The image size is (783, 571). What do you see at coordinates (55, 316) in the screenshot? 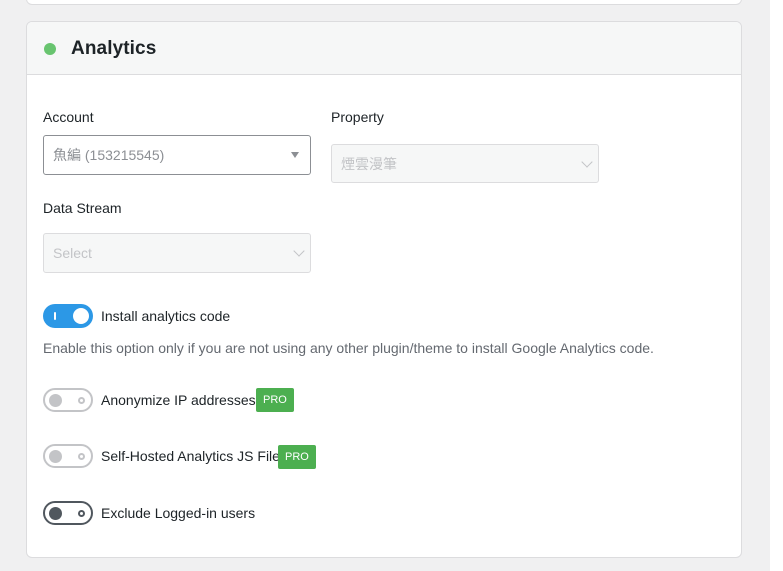
I see `toggle-on-mark-icon` at bounding box center [55, 316].